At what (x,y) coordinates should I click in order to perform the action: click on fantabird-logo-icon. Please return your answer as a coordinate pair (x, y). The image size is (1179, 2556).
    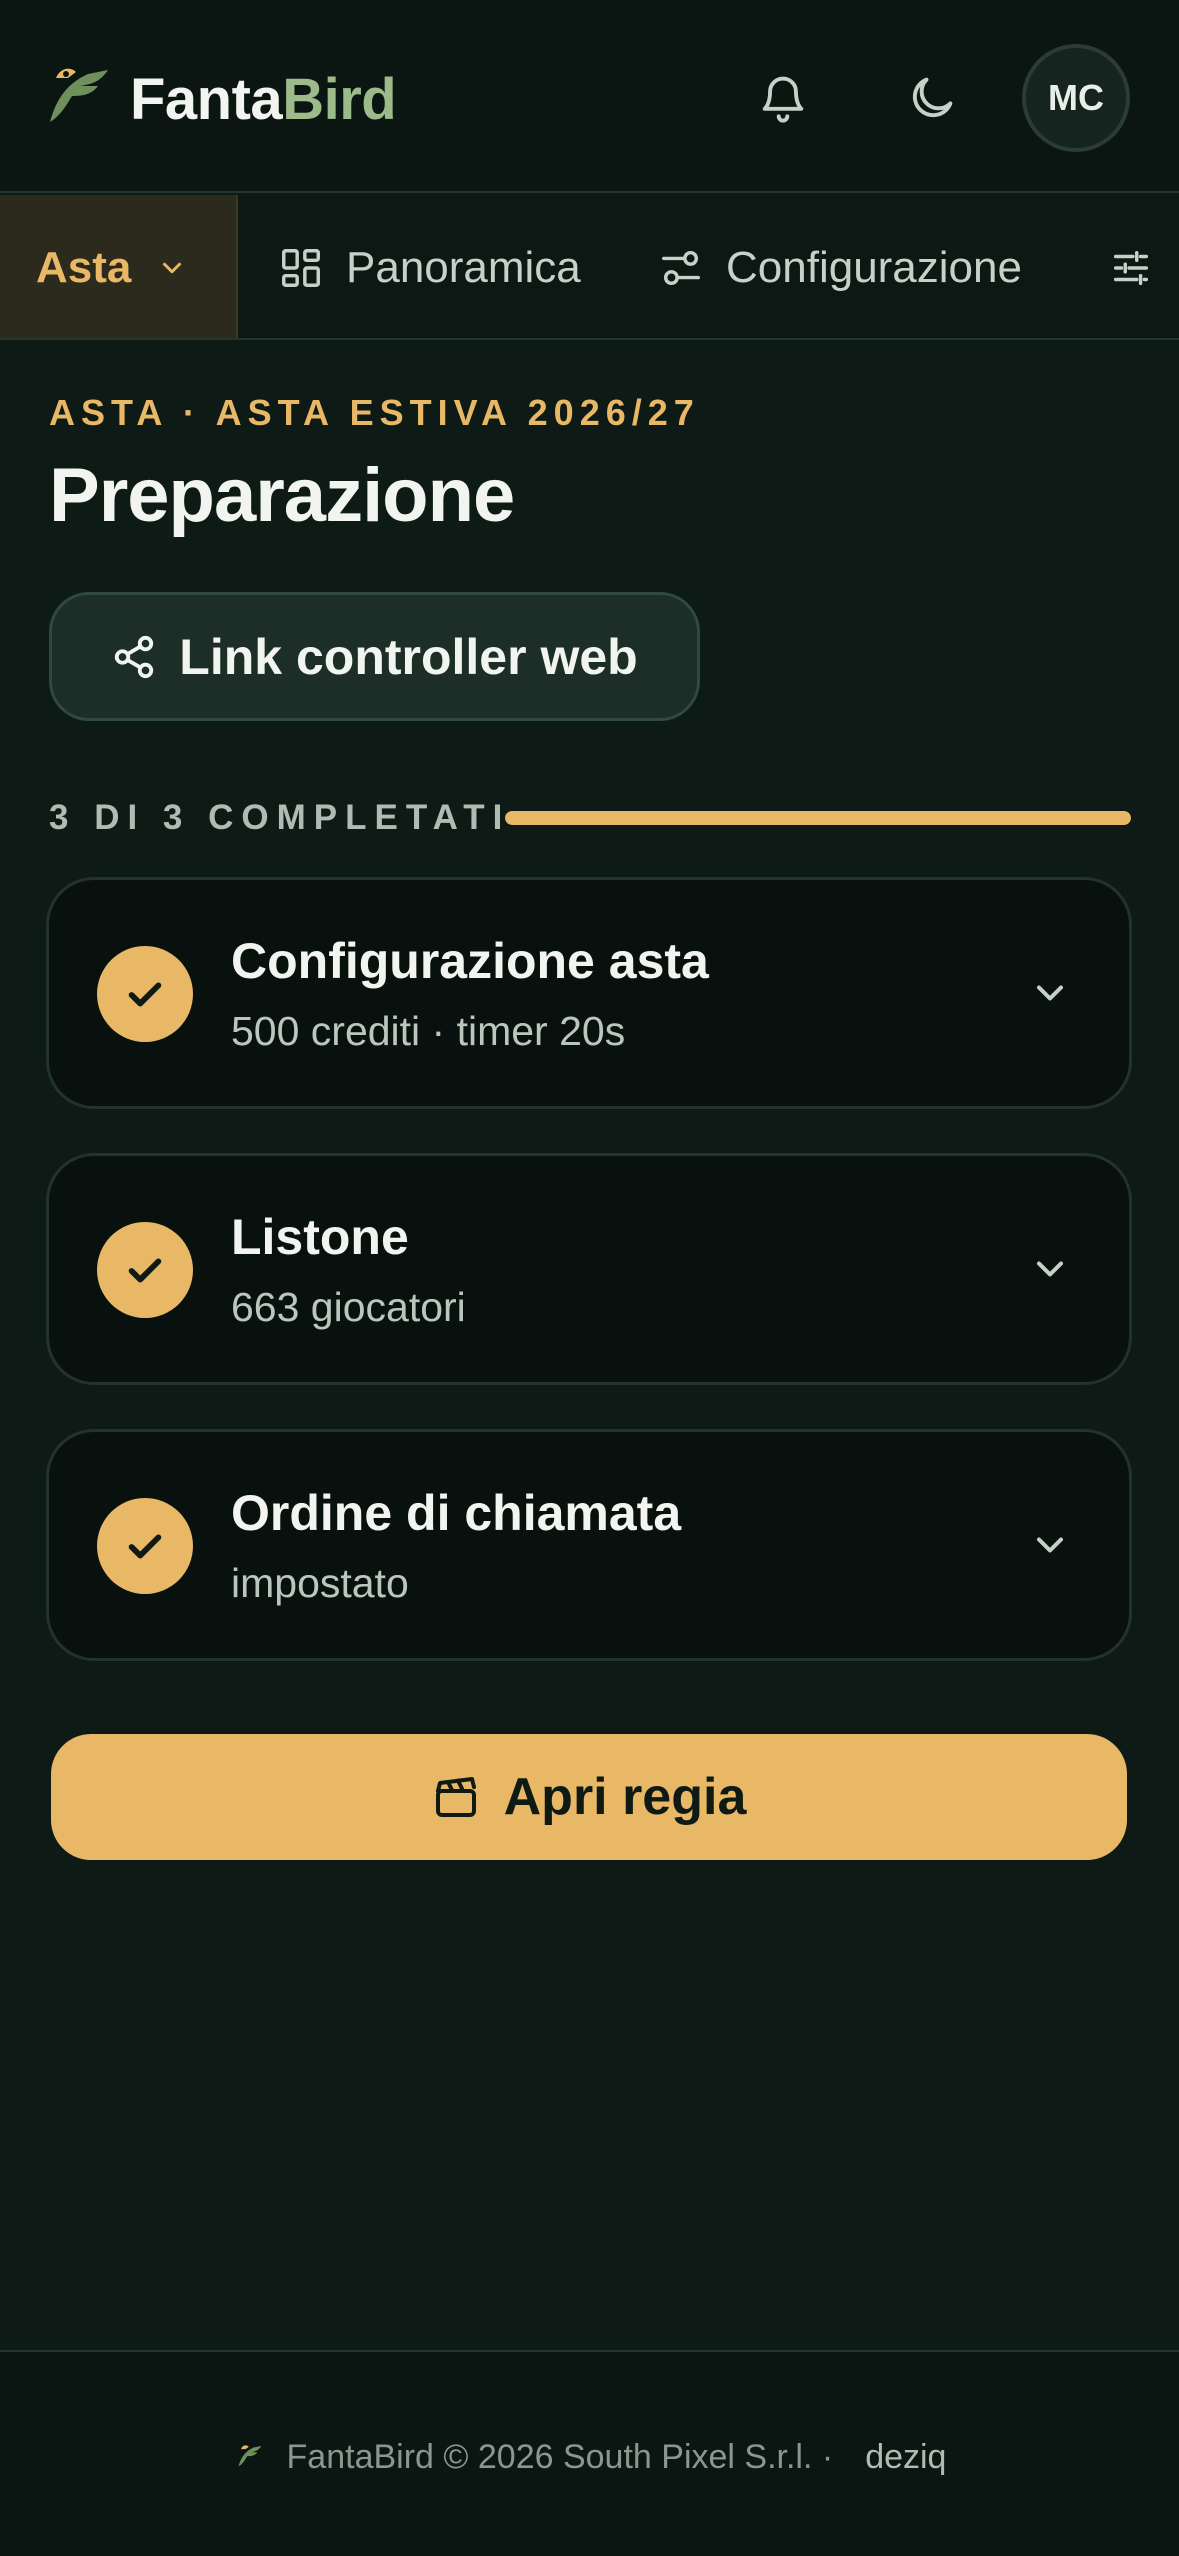
    Looking at the image, I should click on (74, 98).